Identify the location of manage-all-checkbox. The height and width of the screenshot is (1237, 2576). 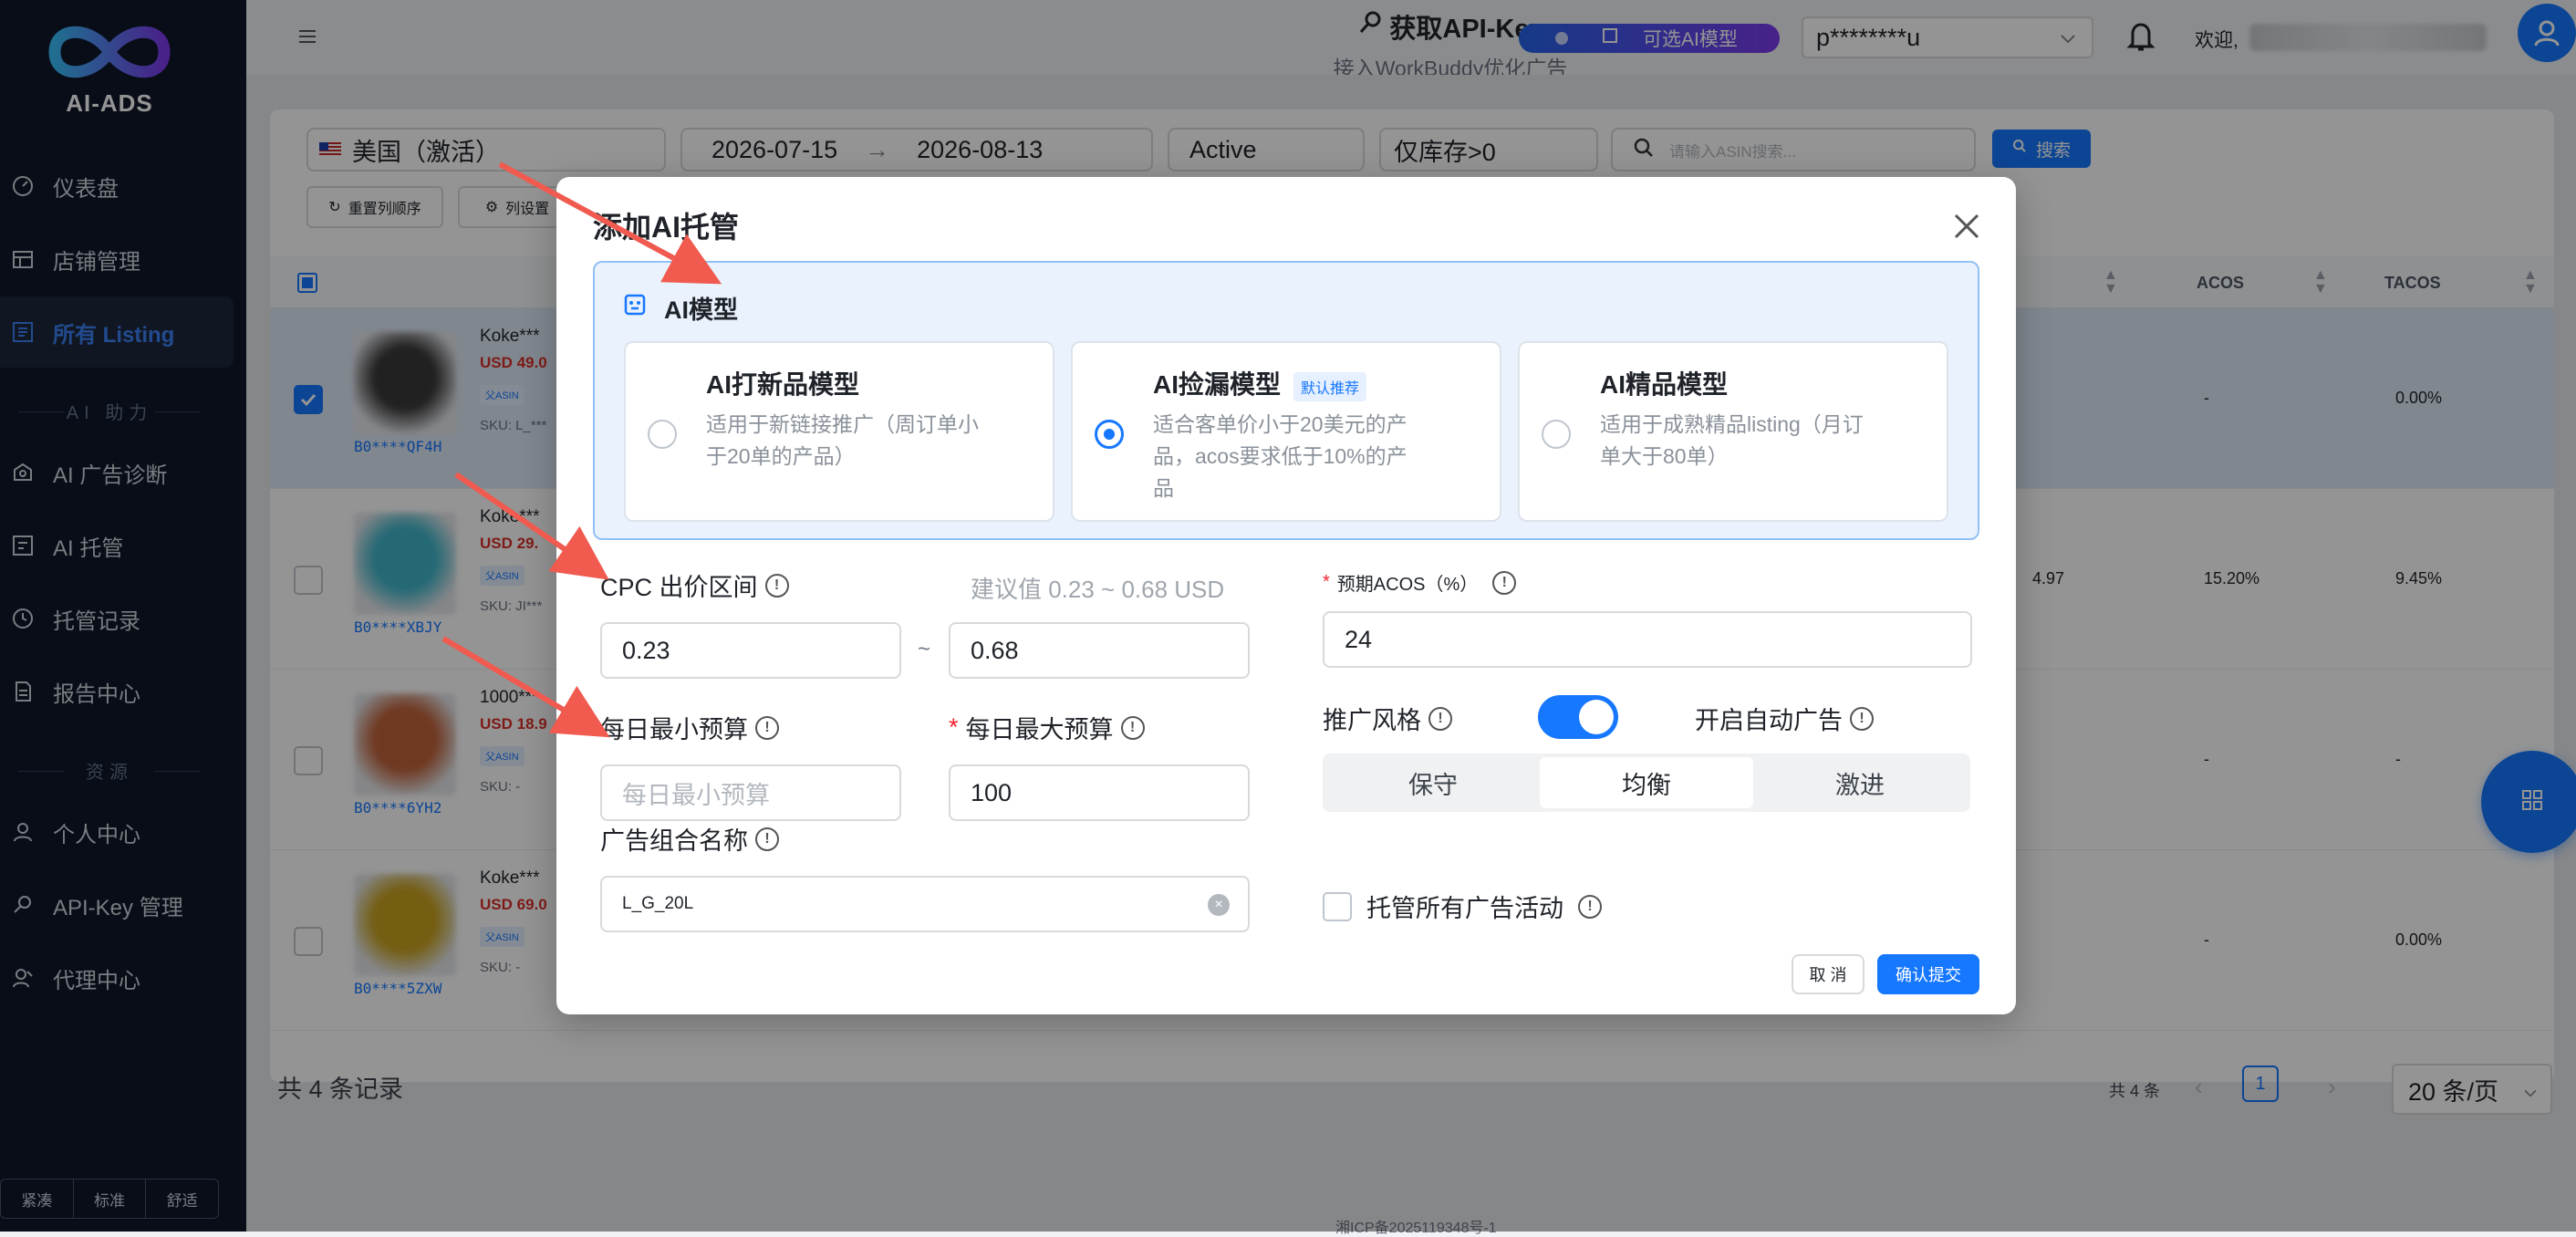
(1337, 906).